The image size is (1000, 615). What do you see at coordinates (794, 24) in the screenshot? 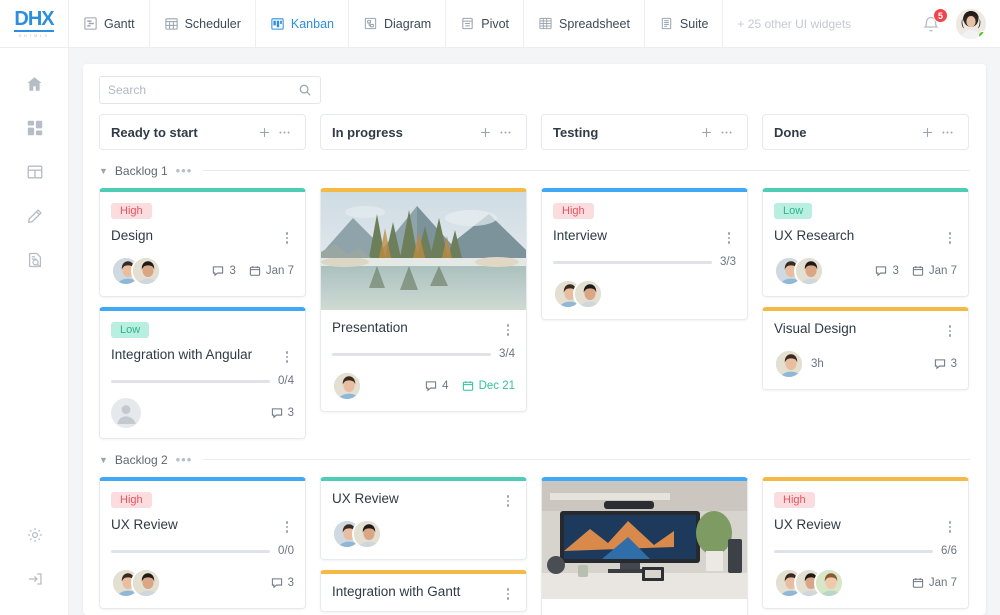
I see `other-widgets-link: + 25 other UI widgets` at bounding box center [794, 24].